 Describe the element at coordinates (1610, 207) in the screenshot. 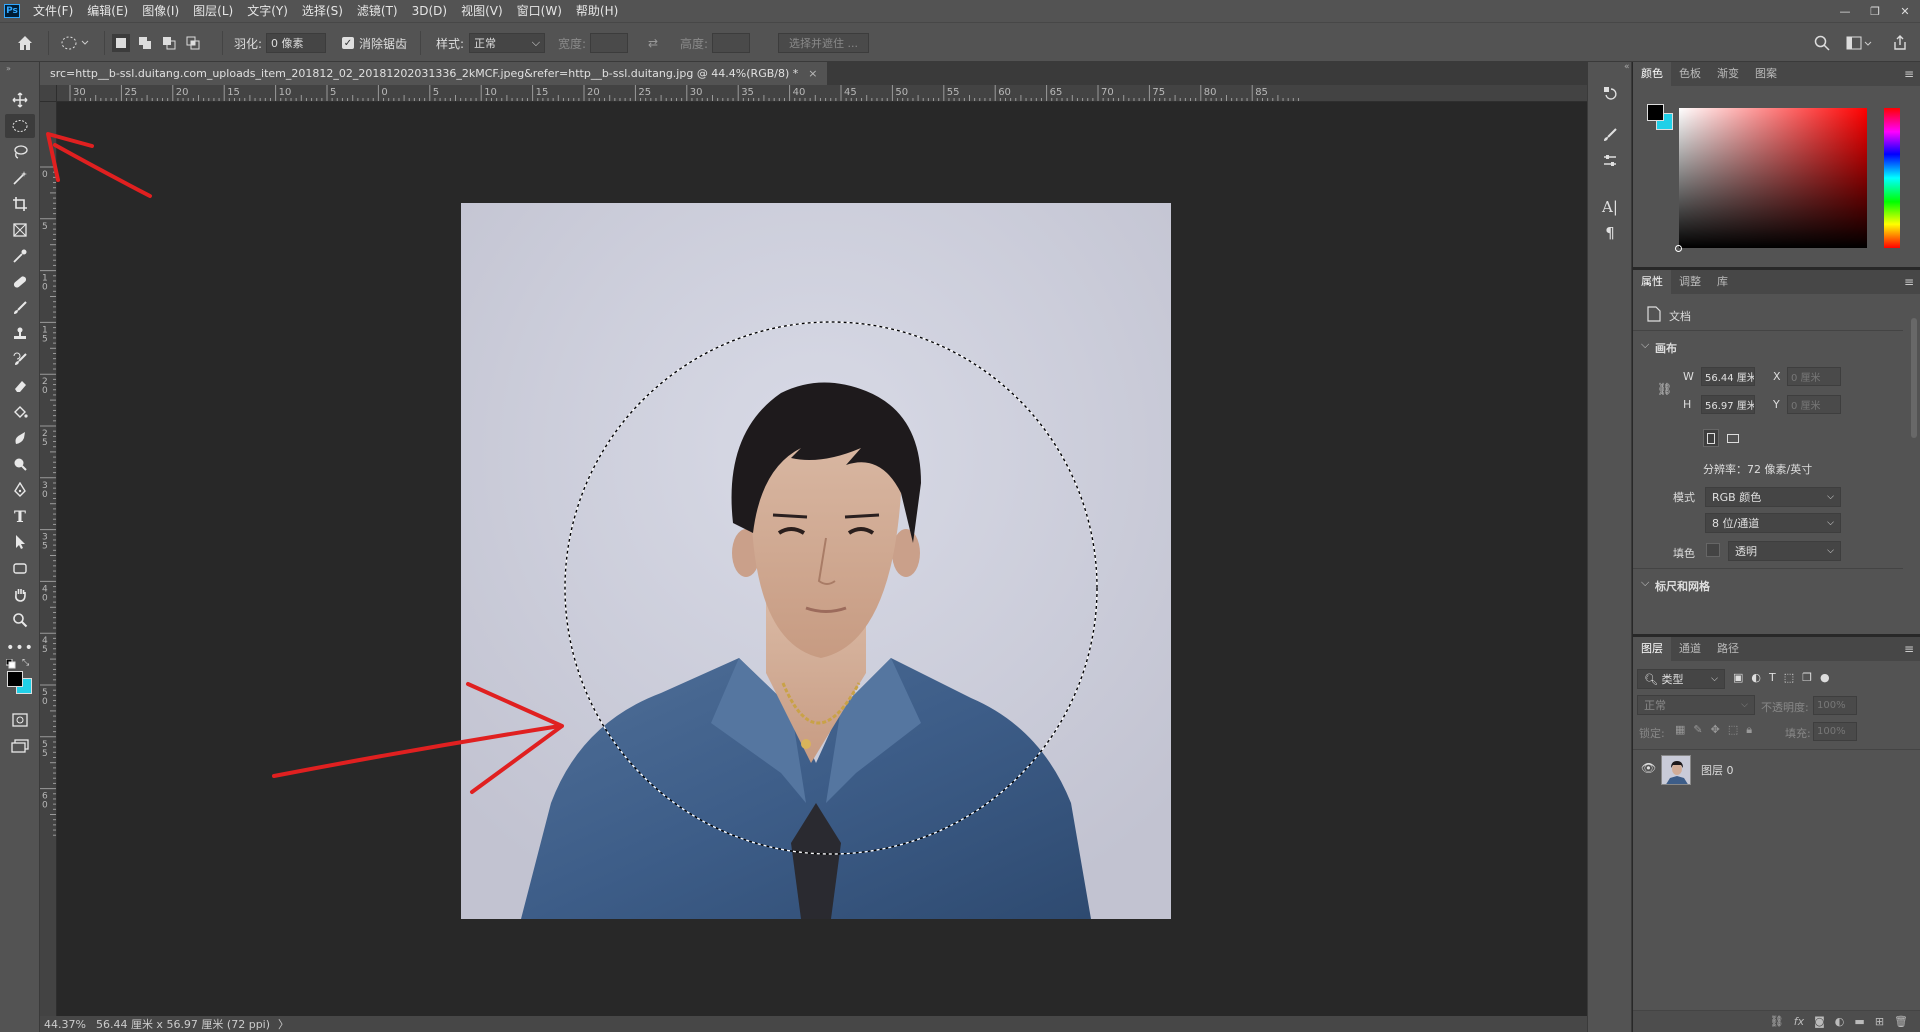

I see `character-panel-icon: A|` at that location.